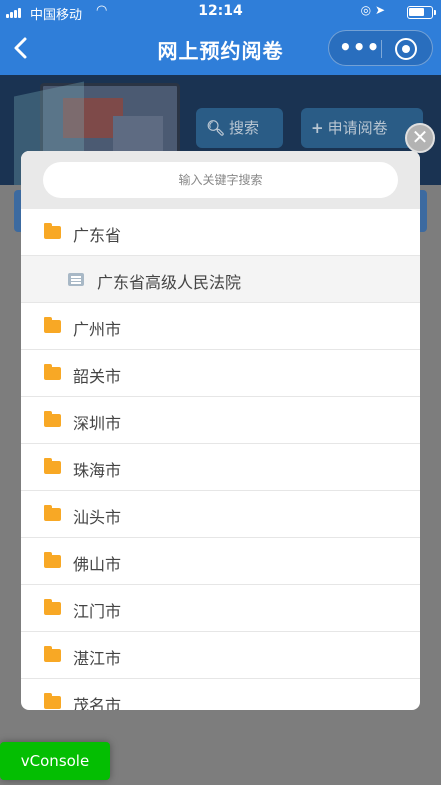 The image size is (441, 785). Describe the element at coordinates (421, 12) in the screenshot. I see `battery-icon` at that location.